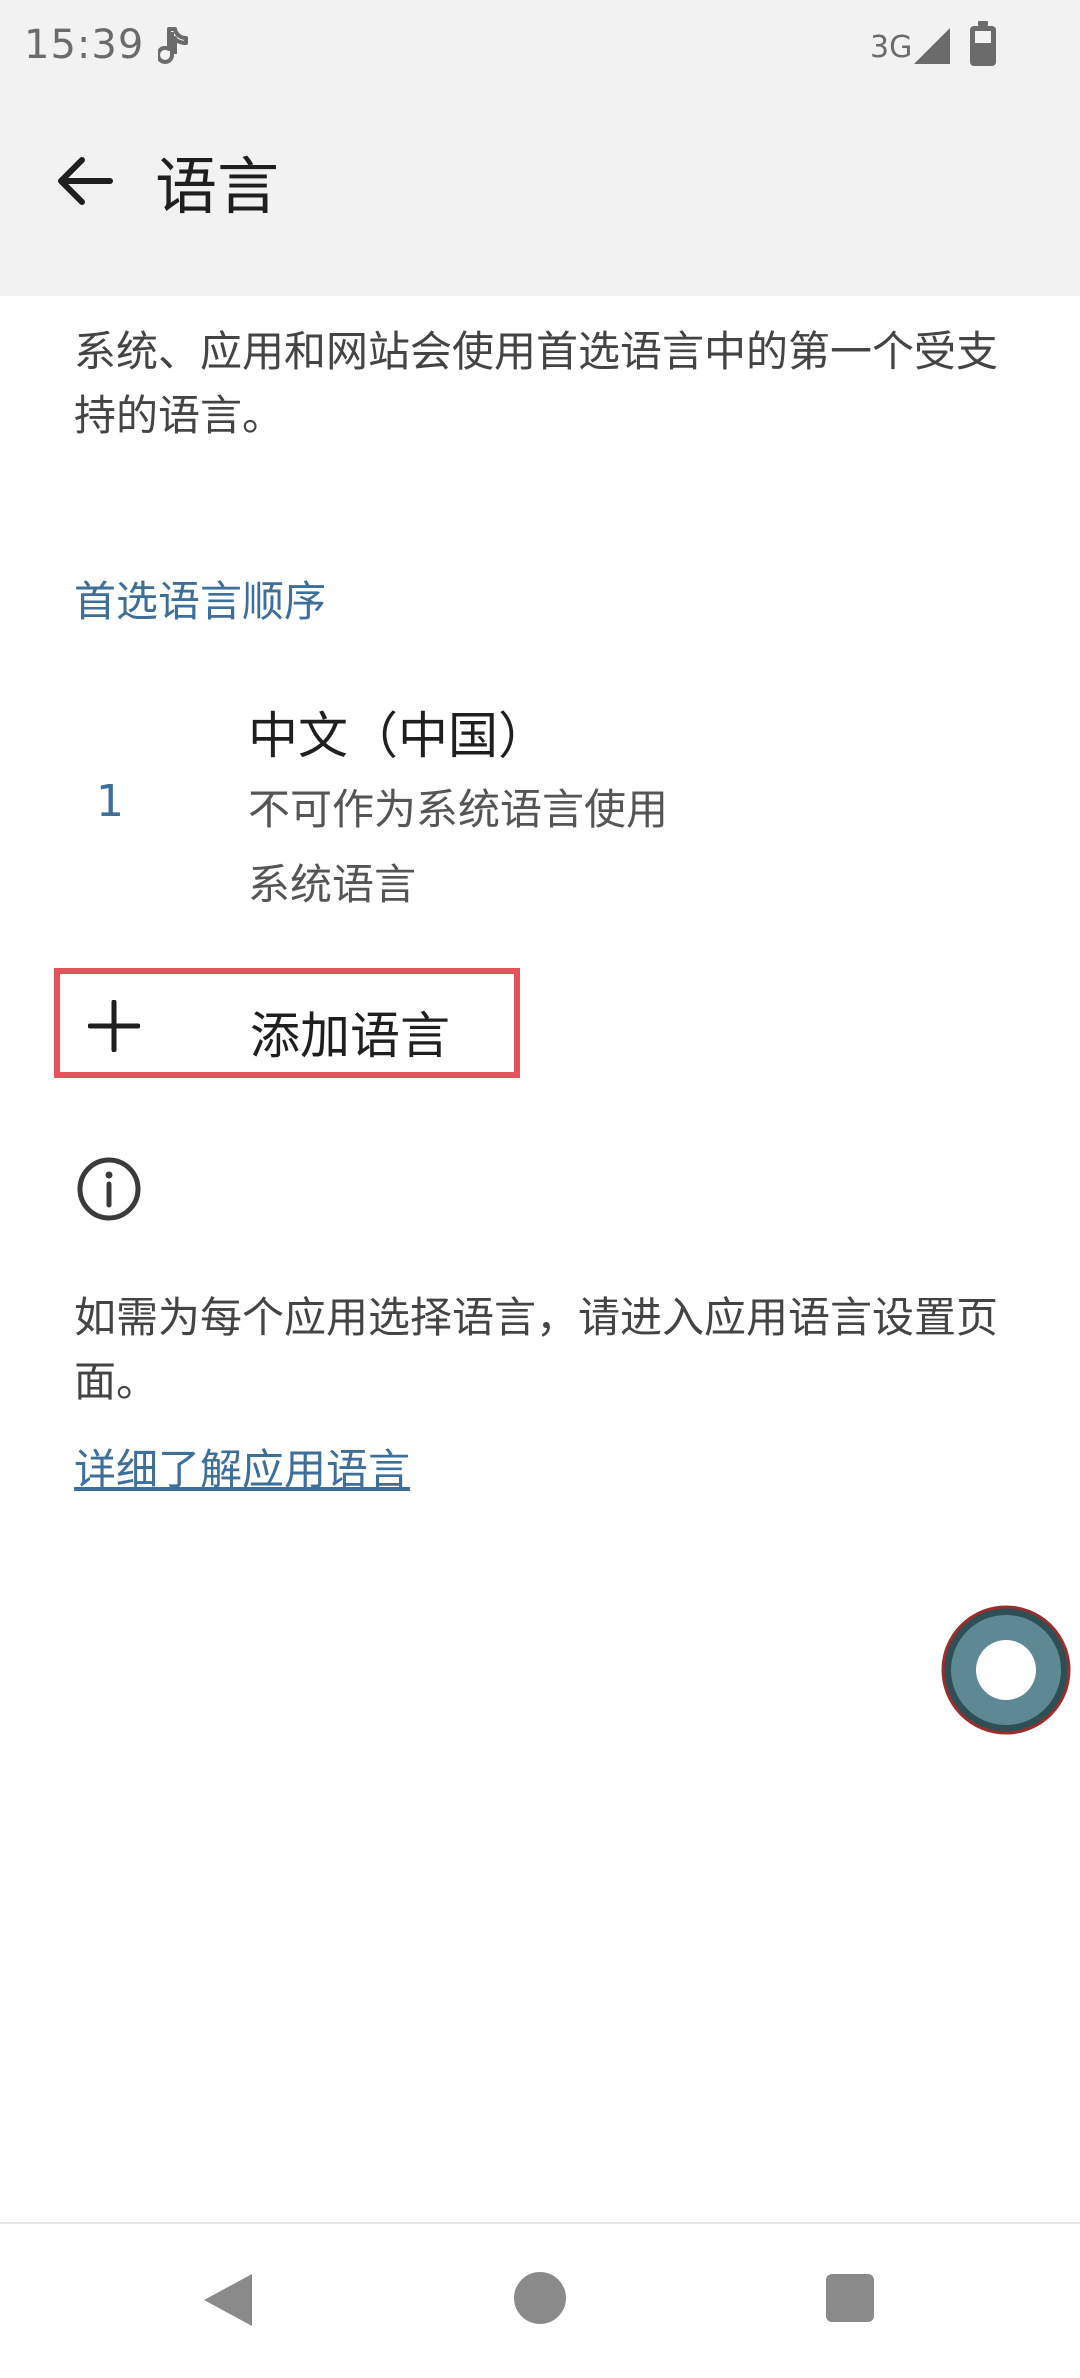  Describe the element at coordinates (173, 45) in the screenshot. I see `music-note-icon` at that location.